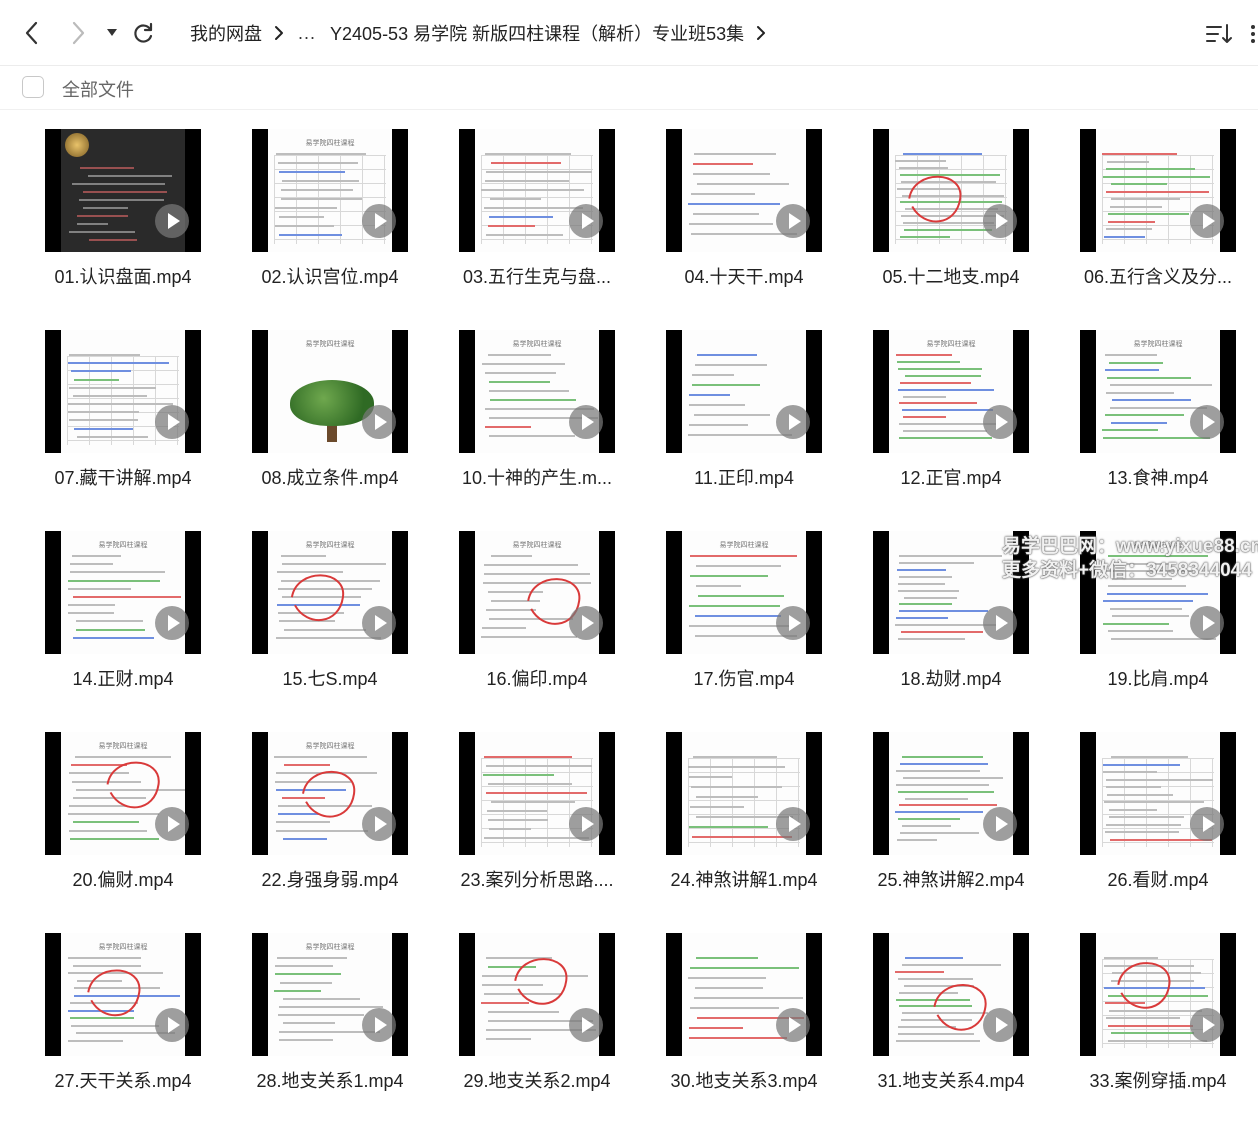  Describe the element at coordinates (721, 406) in the screenshot. I see `file-item: 11.正印.mp4` at that location.